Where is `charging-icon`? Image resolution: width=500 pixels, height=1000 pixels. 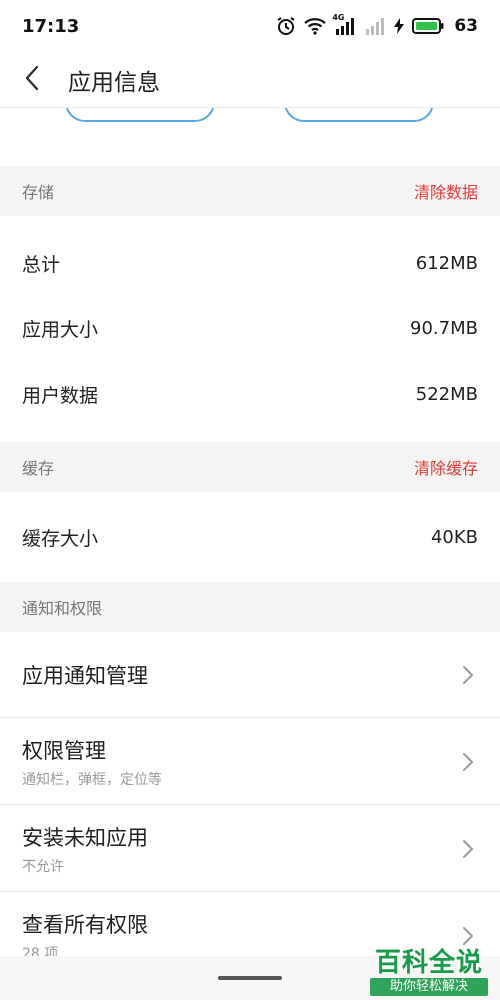 charging-icon is located at coordinates (399, 26).